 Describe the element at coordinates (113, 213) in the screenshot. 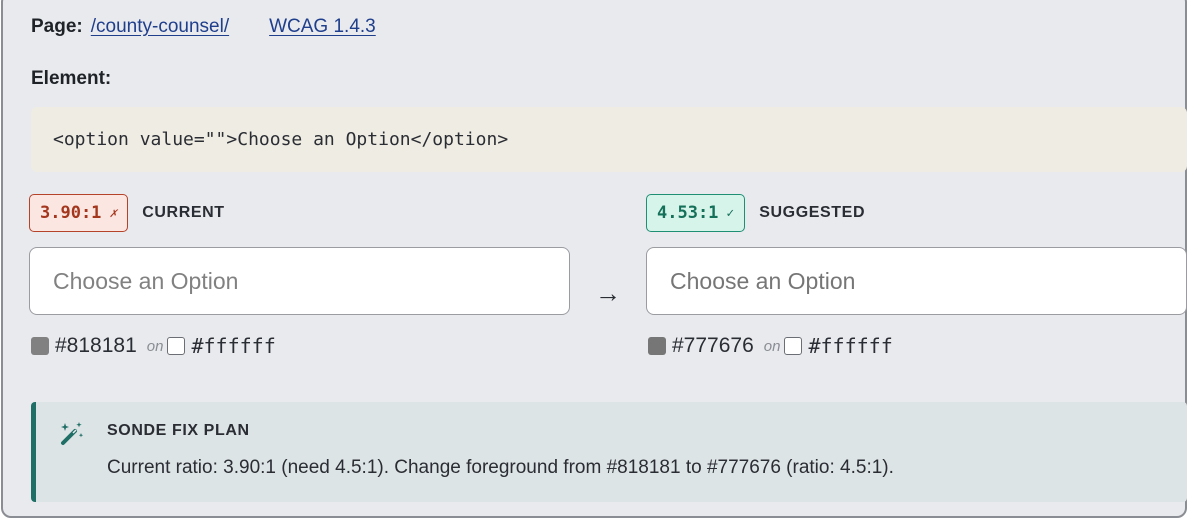

I see `fail-x-icon: ✗` at that location.